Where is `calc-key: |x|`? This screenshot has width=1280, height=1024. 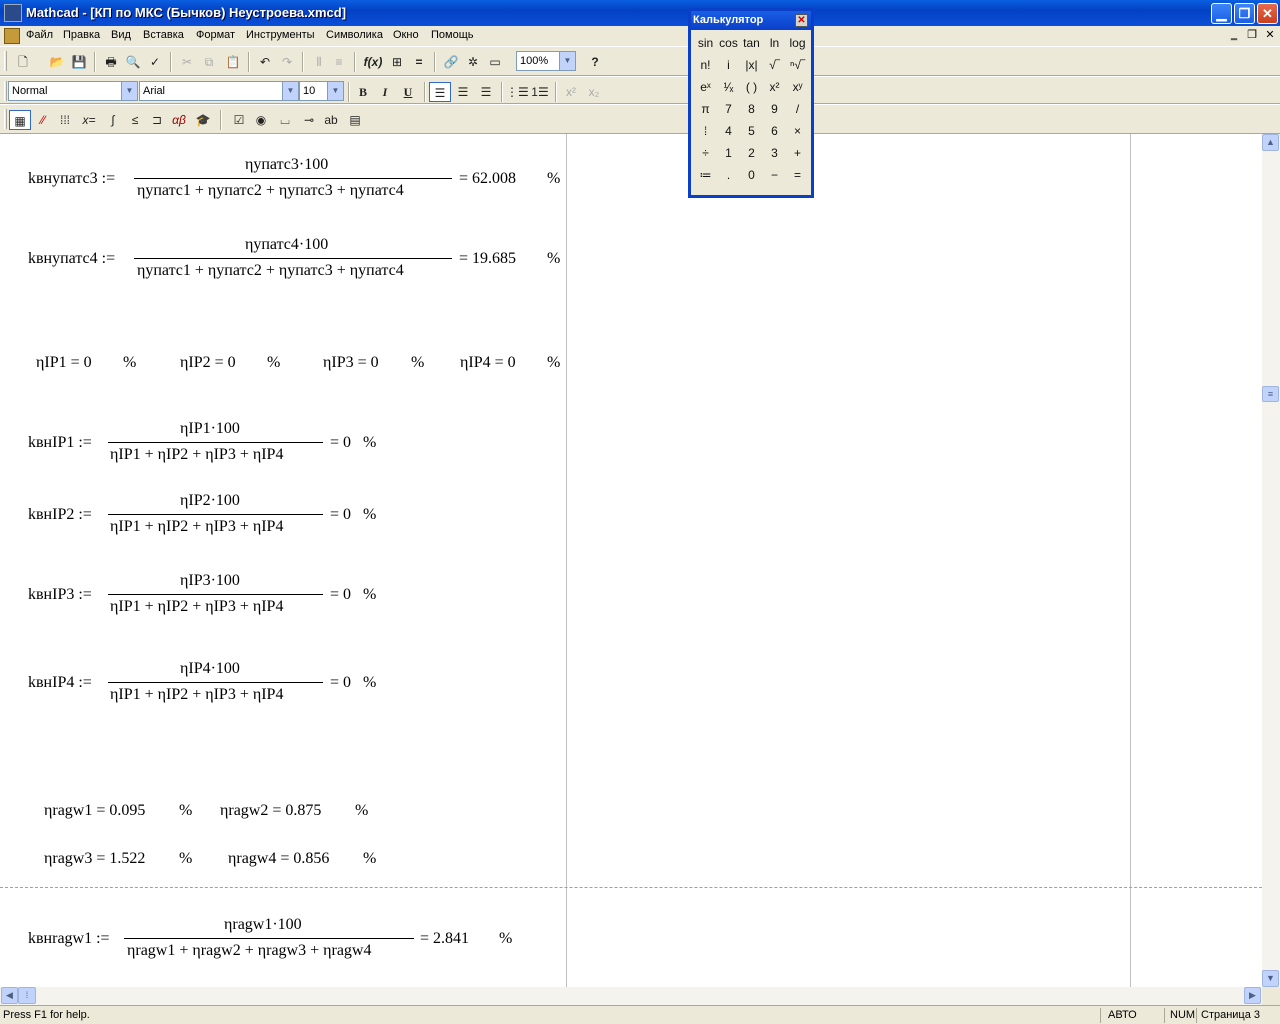 calc-key: |x| is located at coordinates (751, 65).